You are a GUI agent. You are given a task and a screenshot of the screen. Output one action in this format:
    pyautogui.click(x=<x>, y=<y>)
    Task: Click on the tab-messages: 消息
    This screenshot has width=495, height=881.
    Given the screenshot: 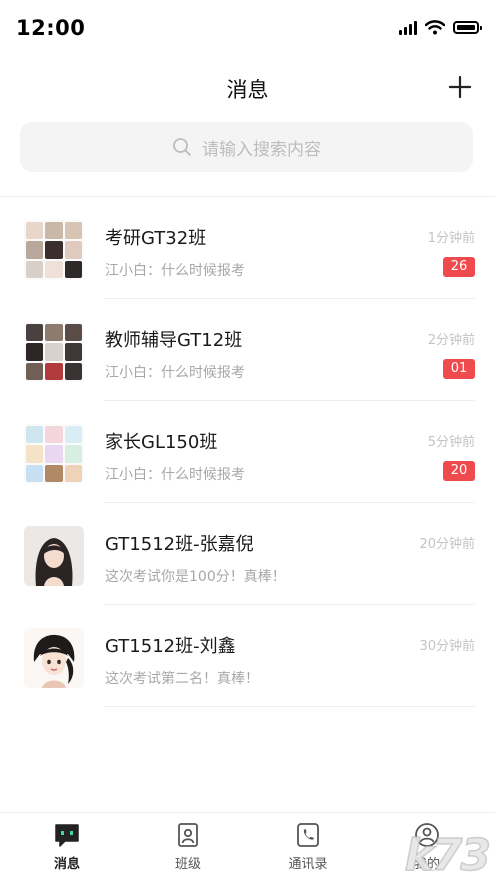 What is the action you would take?
    pyautogui.click(x=67, y=846)
    